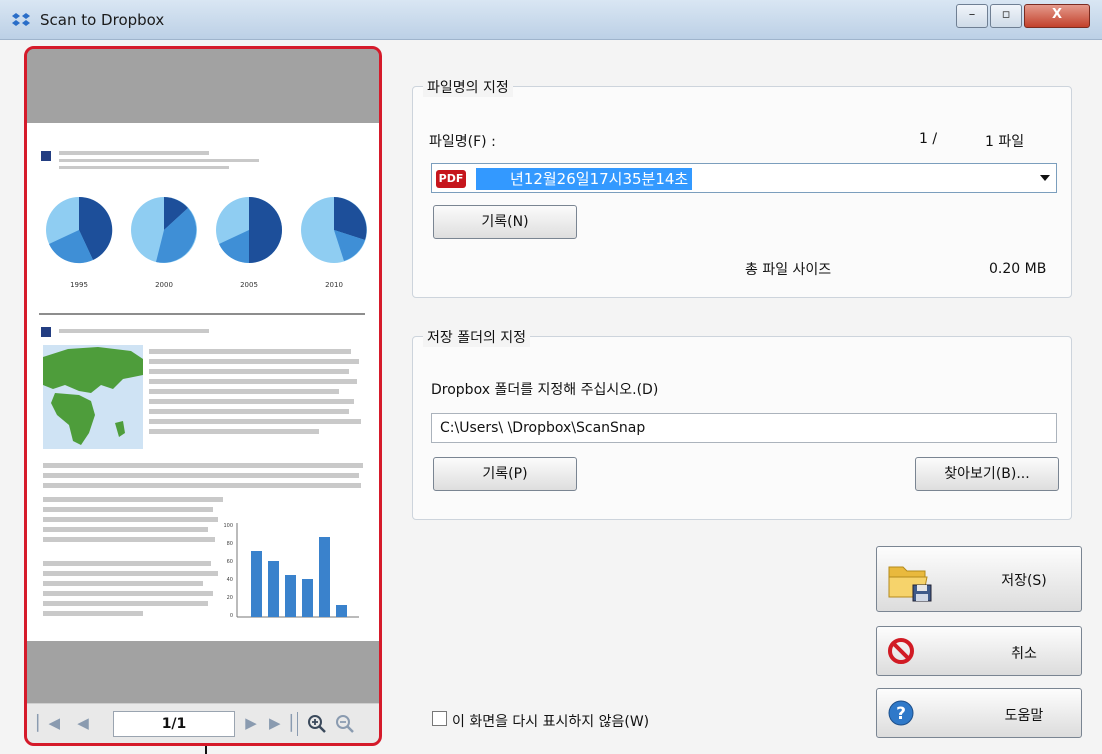 The width and height of the screenshot is (1102, 754). Describe the element at coordinates (206, 242) in the screenshot. I see `pie-charts: 1995 2000 2005 2010` at that location.